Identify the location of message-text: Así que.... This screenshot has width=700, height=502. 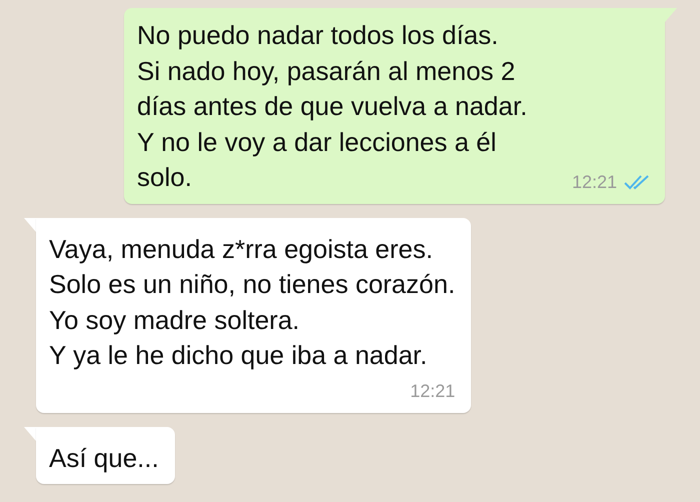
(104, 458).